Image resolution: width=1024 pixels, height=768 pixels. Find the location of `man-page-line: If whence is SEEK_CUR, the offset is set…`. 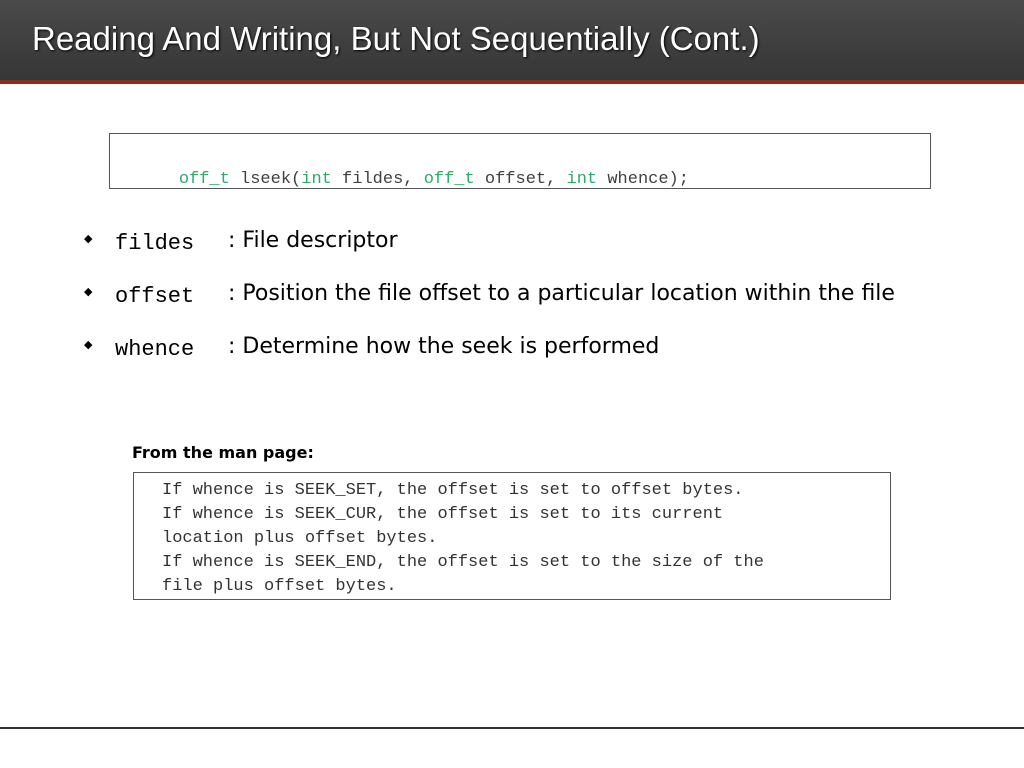

man-page-line: If whence is SEEK_CUR, the offset is set… is located at coordinates (443, 514).